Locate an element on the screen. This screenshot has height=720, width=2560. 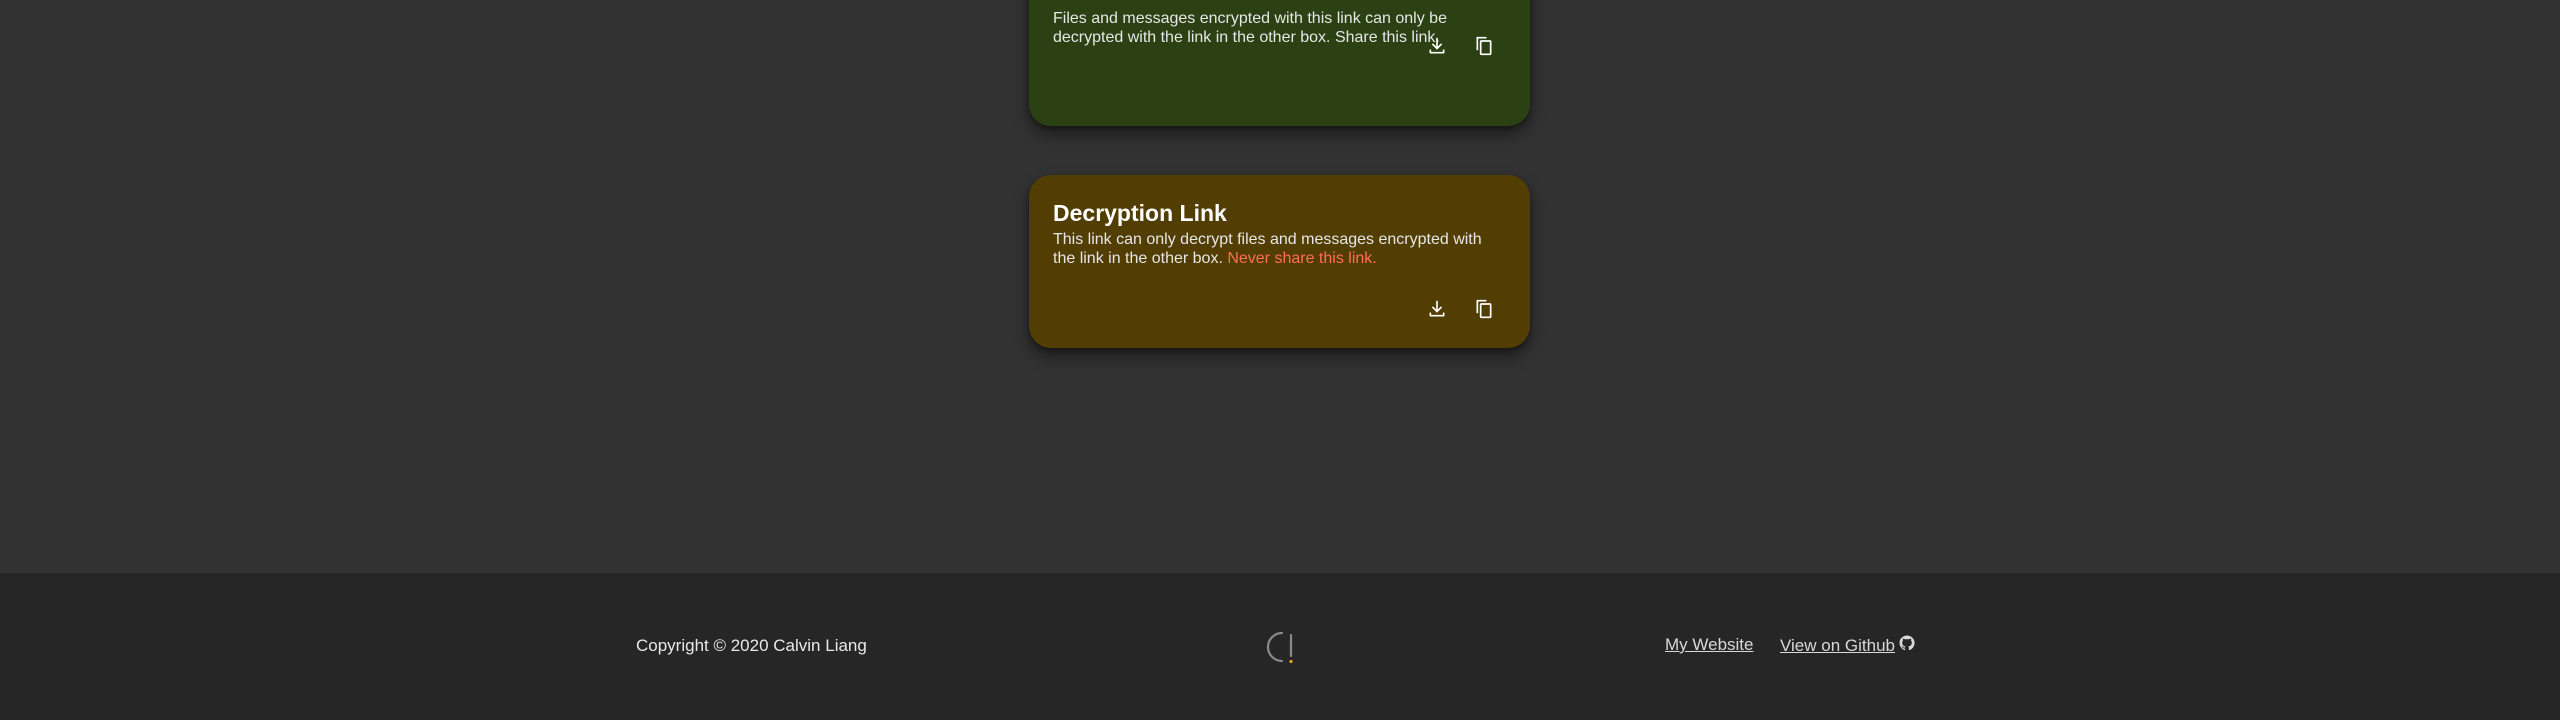
logo-icon is located at coordinates (1280, 647).